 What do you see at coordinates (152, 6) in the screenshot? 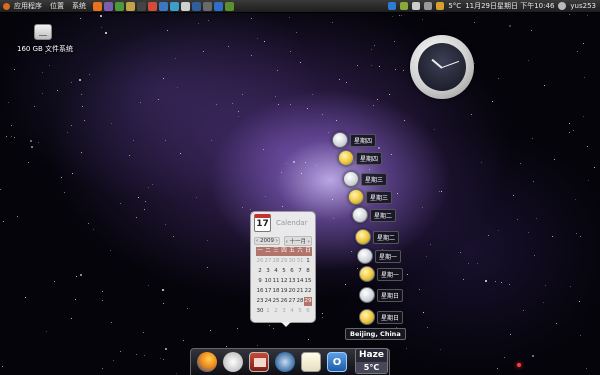
I see `image-icon` at bounding box center [152, 6].